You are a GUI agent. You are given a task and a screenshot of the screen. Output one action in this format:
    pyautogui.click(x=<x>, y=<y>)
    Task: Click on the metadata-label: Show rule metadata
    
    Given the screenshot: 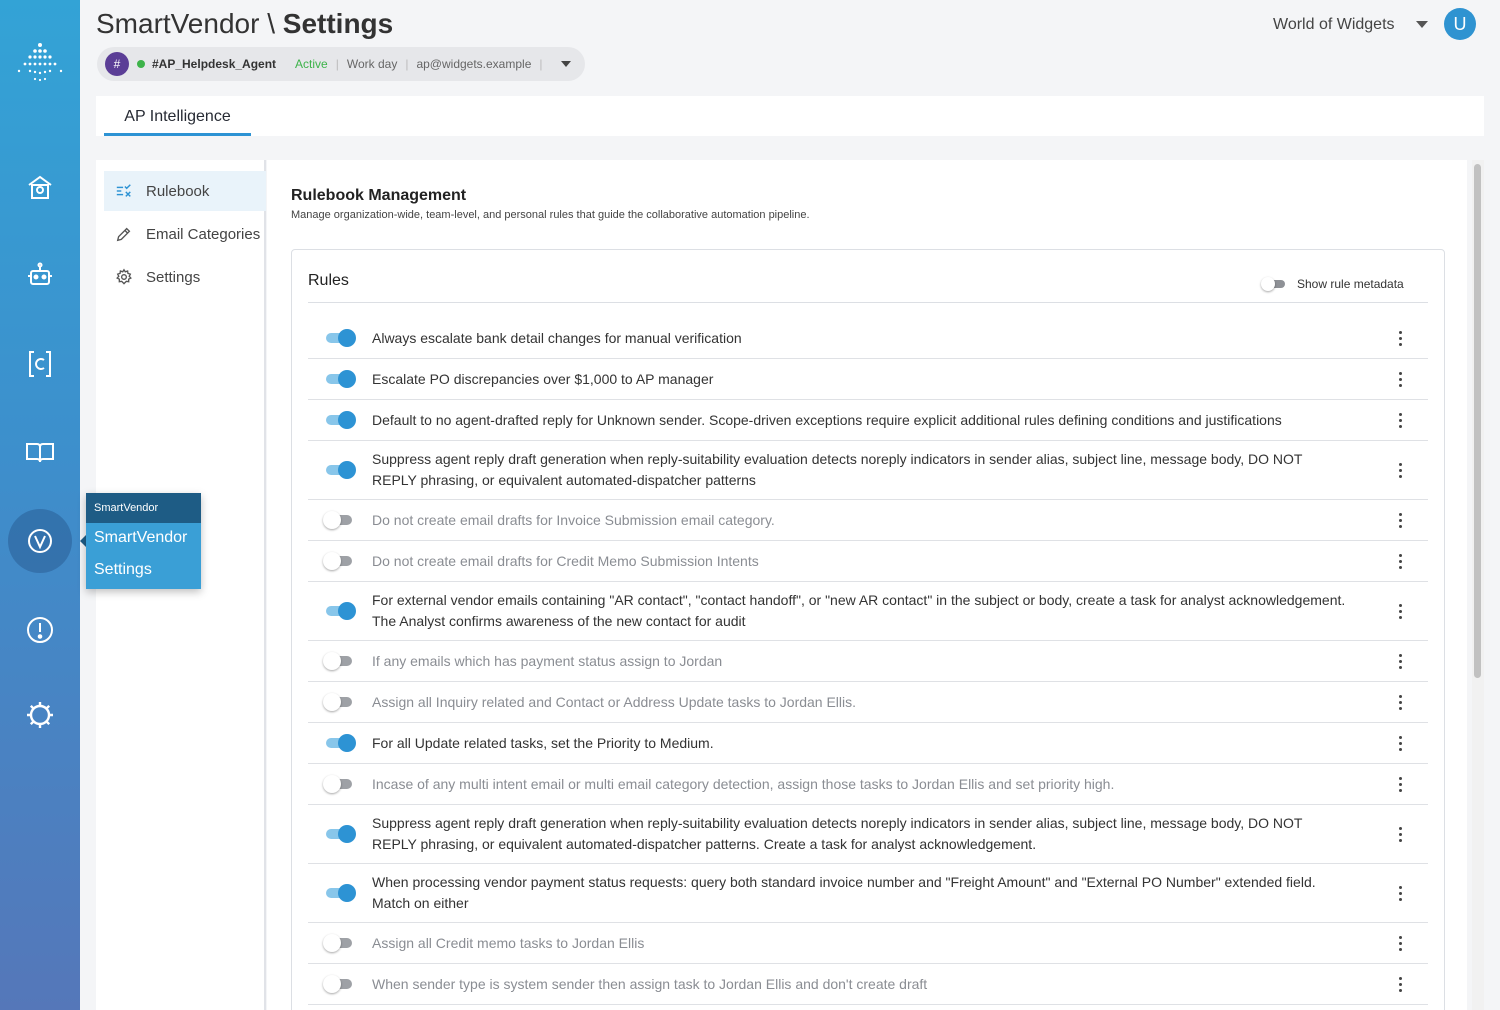 What is the action you would take?
    pyautogui.click(x=1350, y=284)
    